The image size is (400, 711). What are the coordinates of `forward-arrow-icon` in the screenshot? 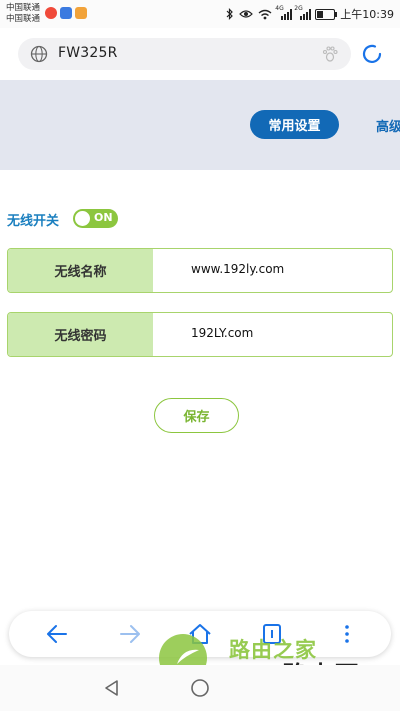 It's located at (130, 634).